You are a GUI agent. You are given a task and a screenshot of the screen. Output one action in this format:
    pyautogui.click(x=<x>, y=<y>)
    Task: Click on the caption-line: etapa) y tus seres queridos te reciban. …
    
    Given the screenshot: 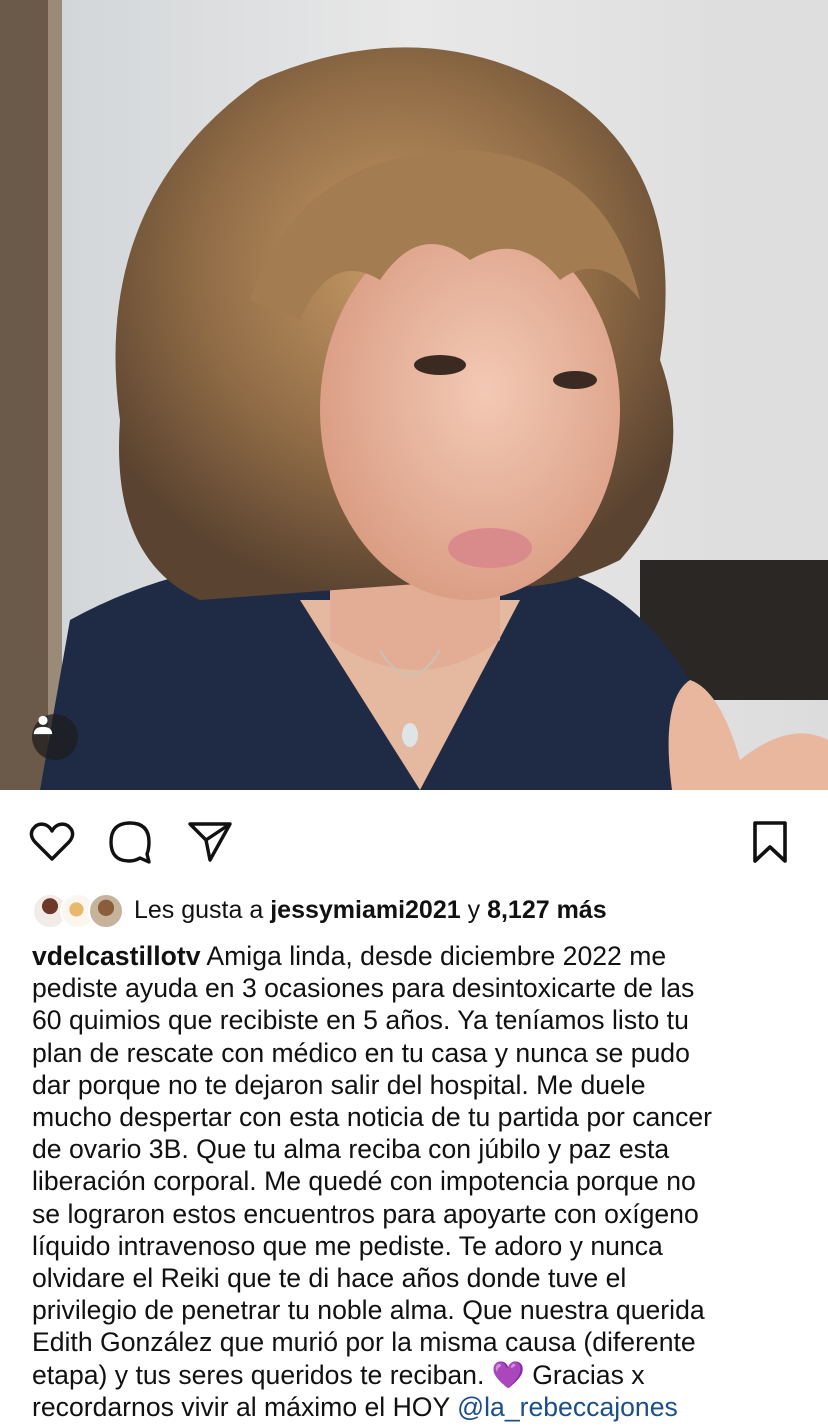 What is the action you would take?
    pyautogui.click(x=338, y=1374)
    